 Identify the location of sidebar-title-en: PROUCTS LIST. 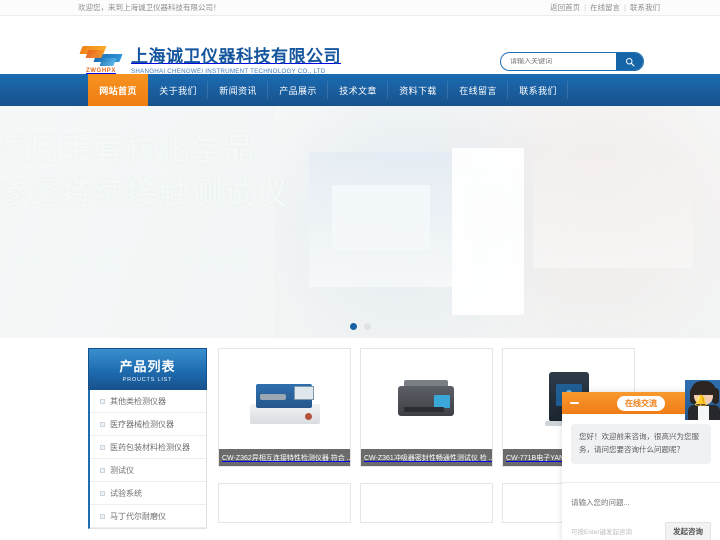
(147, 379).